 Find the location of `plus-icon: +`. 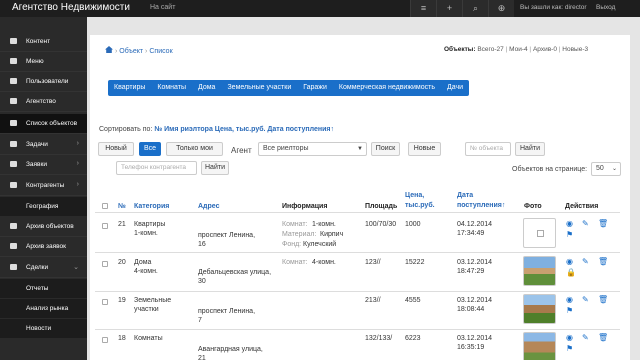

plus-icon: + is located at coordinates (449, 8).